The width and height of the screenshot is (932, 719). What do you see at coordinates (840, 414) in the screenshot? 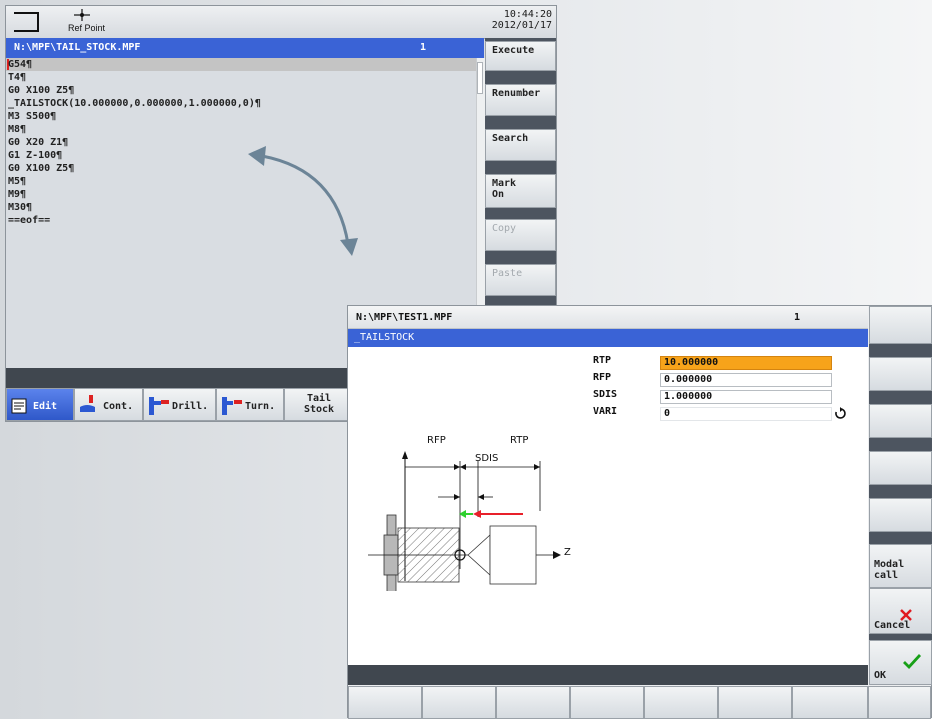
I see `toggle-icon` at bounding box center [840, 414].